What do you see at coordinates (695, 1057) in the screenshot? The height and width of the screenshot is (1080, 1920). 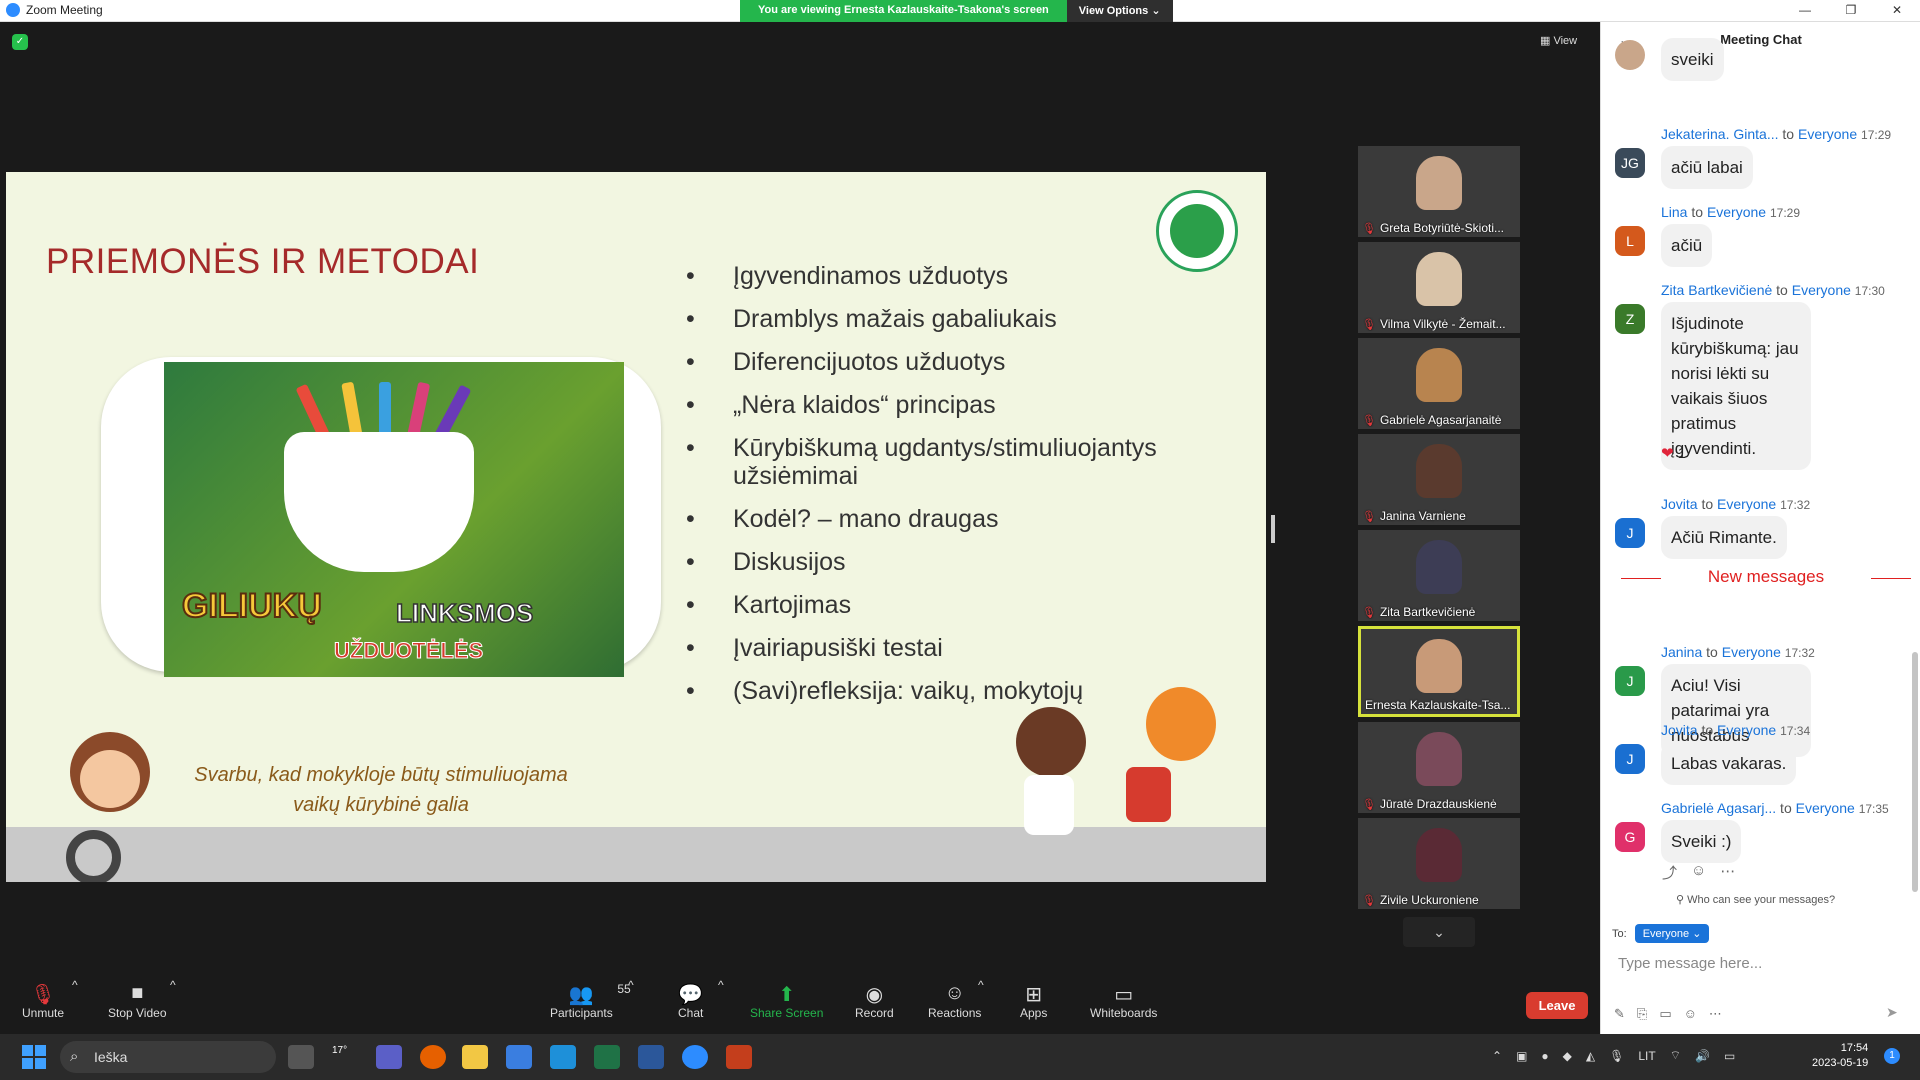 I see `zoom-icon` at bounding box center [695, 1057].